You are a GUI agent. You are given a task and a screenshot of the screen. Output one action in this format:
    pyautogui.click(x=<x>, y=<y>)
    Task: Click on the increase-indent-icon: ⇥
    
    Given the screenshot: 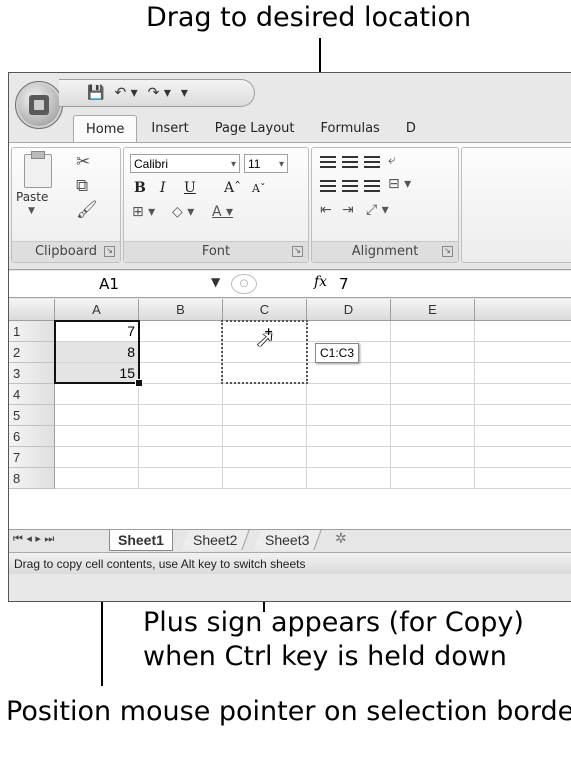 What is the action you would take?
    pyautogui.click(x=348, y=210)
    